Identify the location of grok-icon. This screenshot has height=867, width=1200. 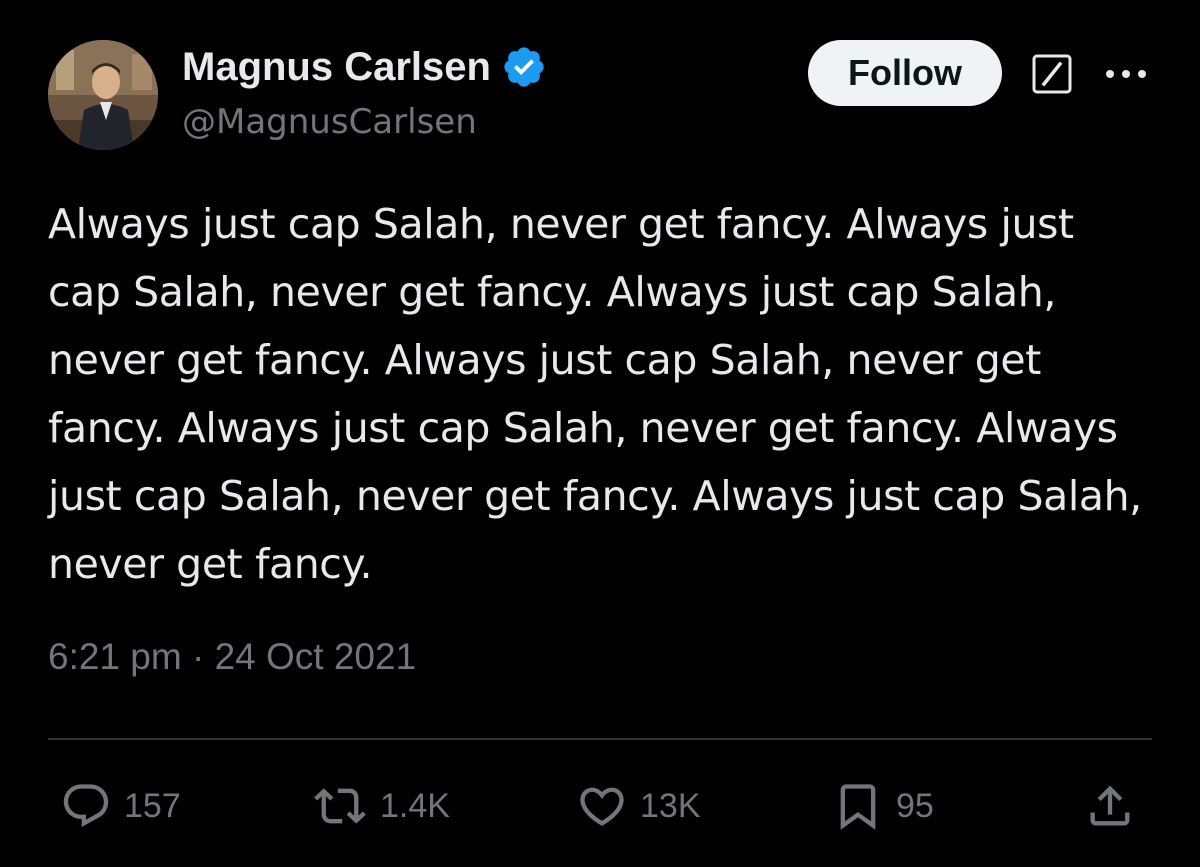
(1052, 74).